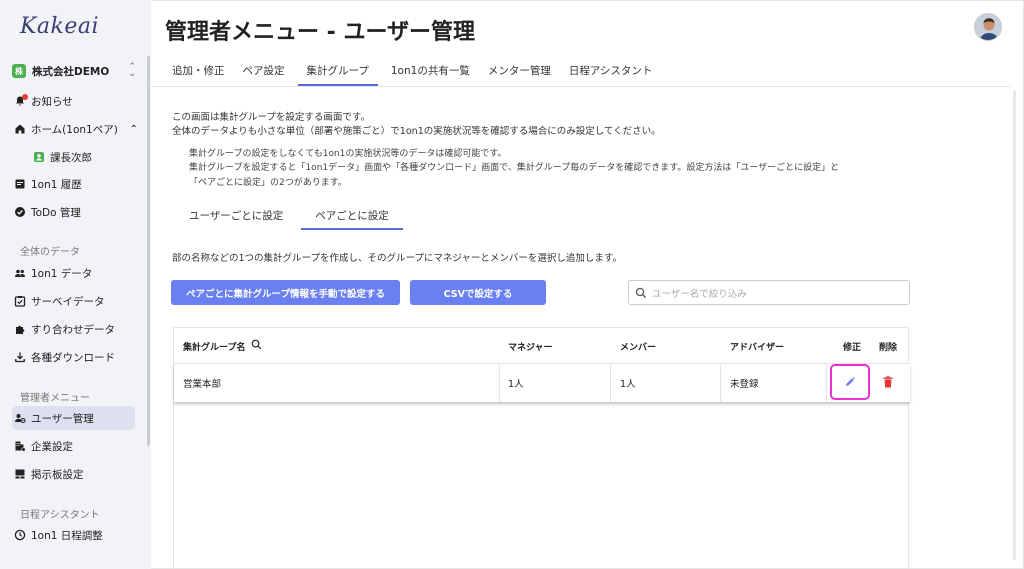 The height and width of the screenshot is (569, 1024). I want to click on sidebar-item-label: 1on1 履歴, so click(56, 184).